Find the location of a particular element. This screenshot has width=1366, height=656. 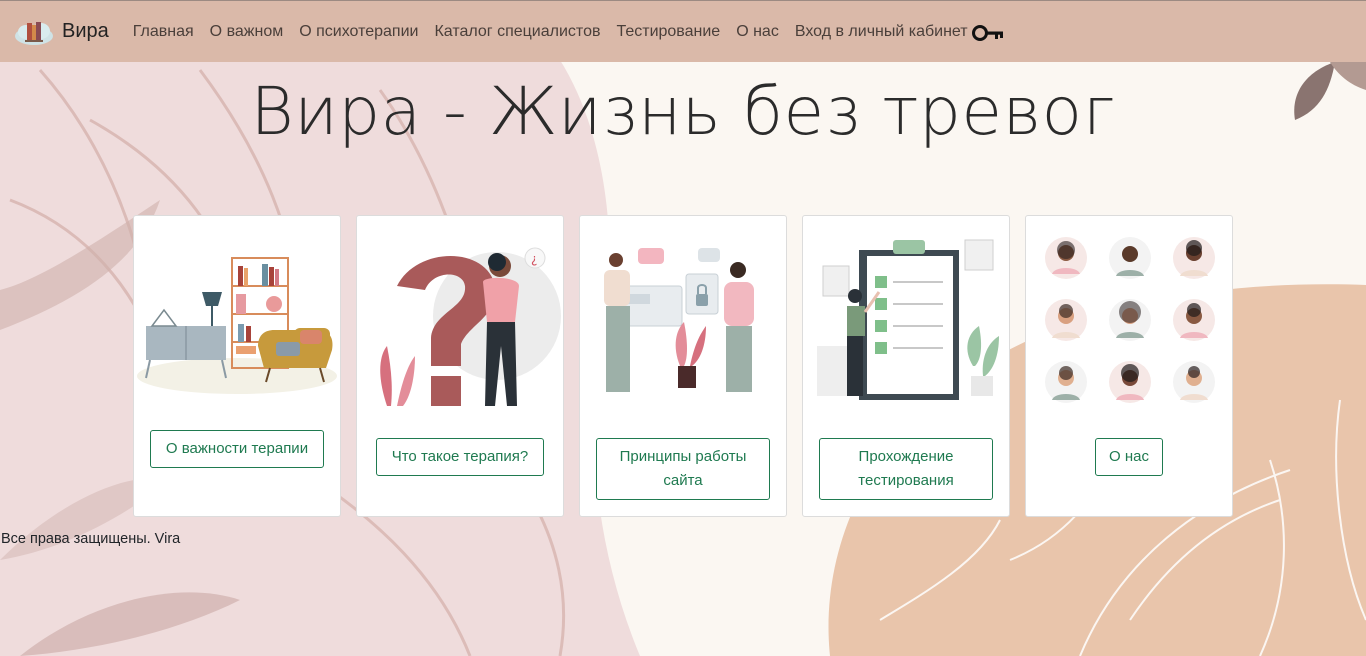

question-mark-person-illustration: ¿ is located at coordinates (470, 326).